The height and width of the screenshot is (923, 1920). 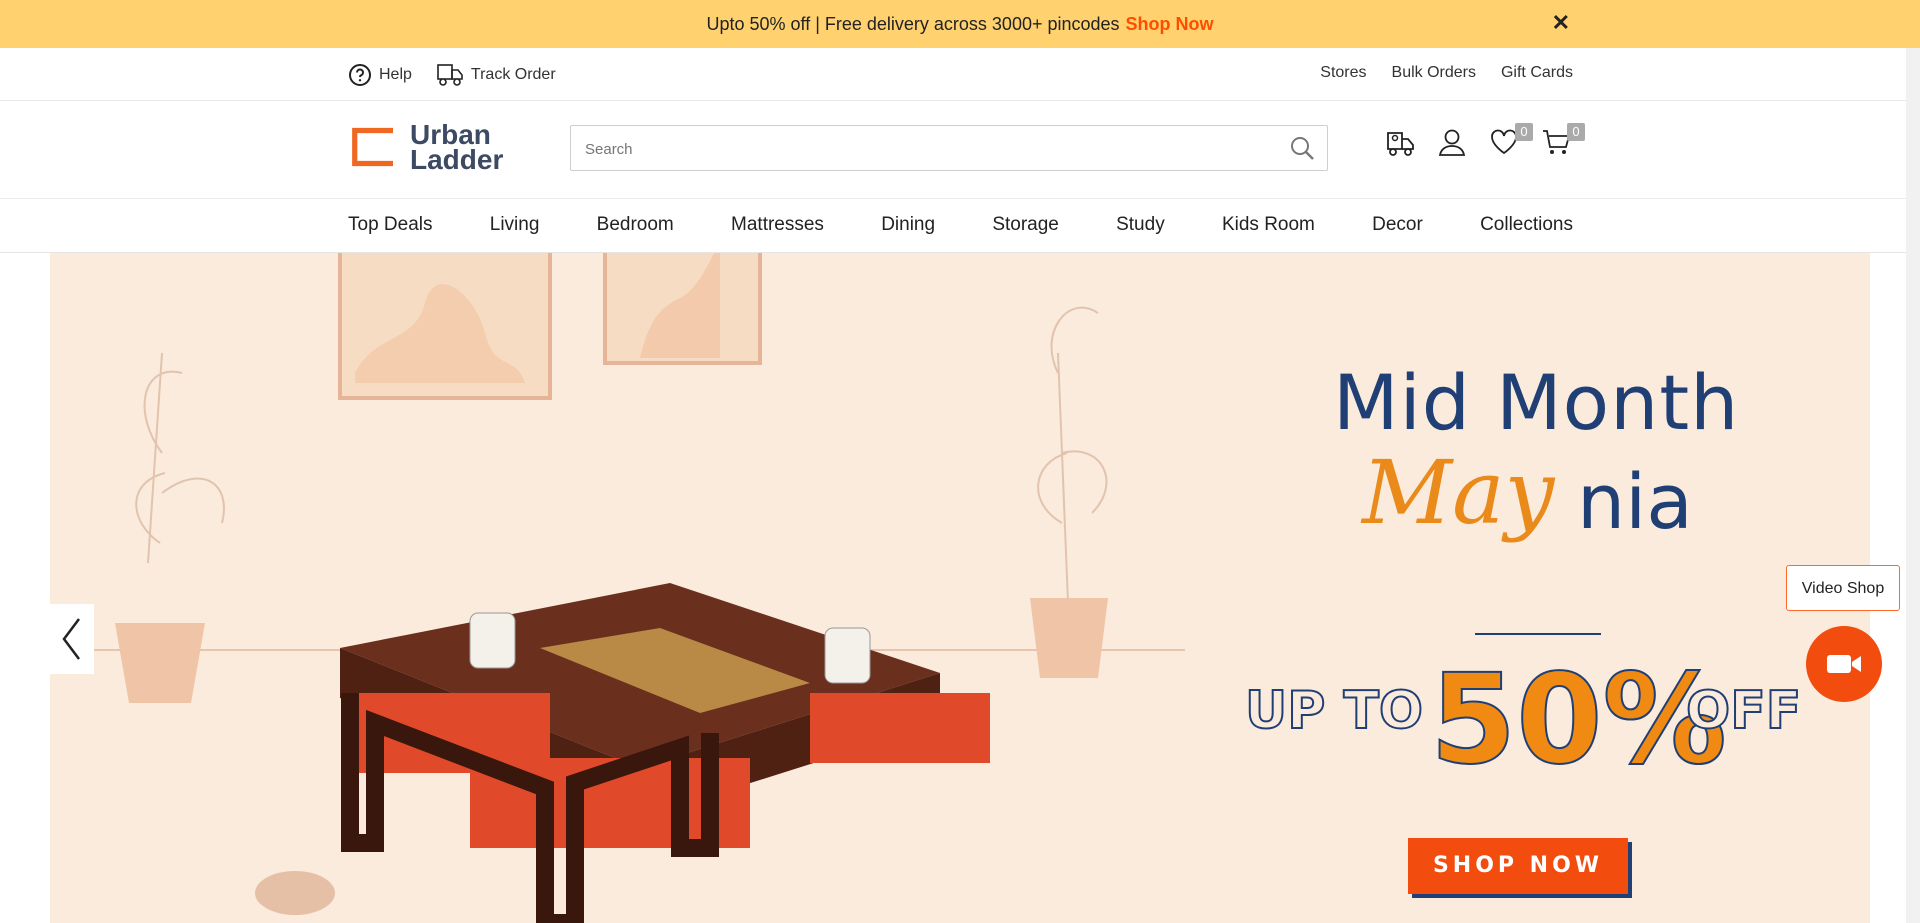 What do you see at coordinates (360, 75) in the screenshot?
I see `help-icon` at bounding box center [360, 75].